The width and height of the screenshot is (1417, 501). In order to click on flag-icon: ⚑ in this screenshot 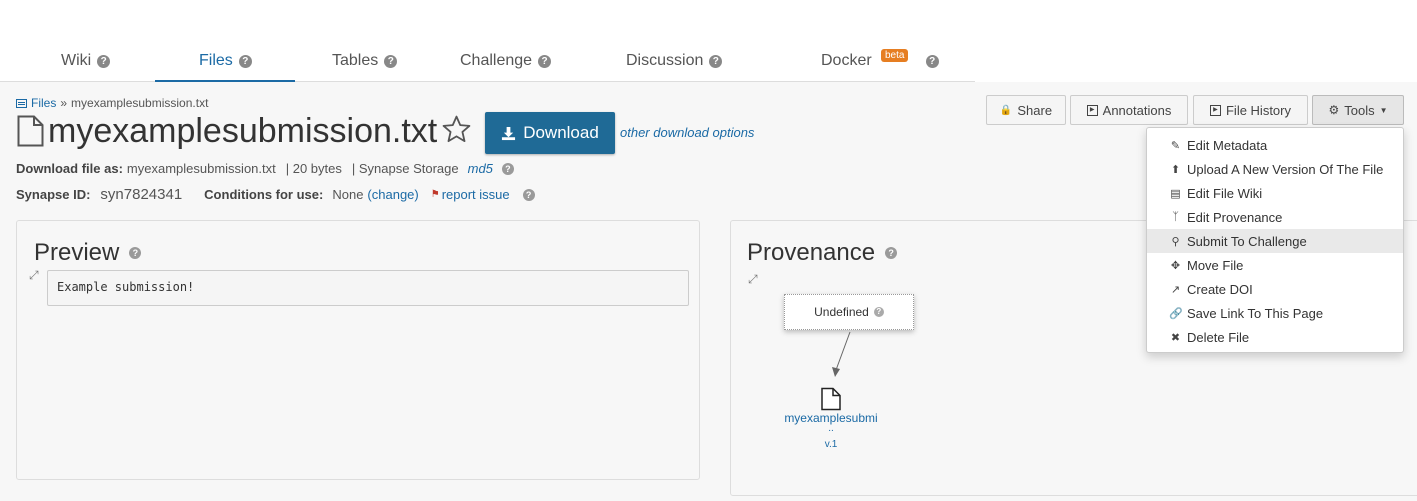, I will do `click(435, 194)`.